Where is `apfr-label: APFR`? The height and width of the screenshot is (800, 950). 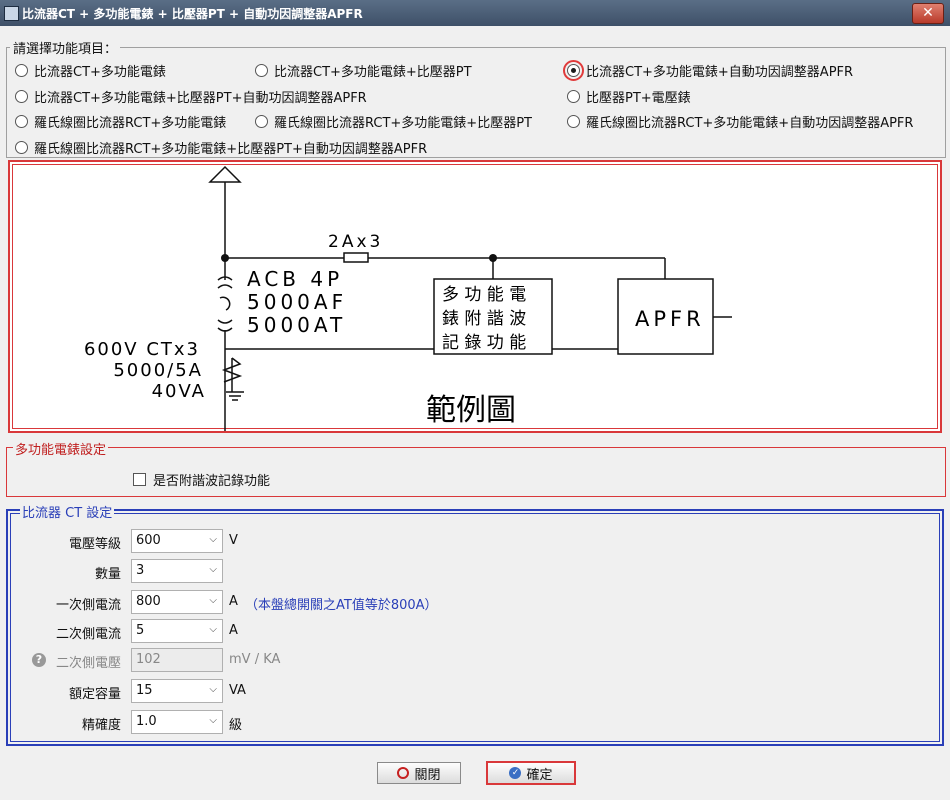 apfr-label: APFR is located at coordinates (670, 319).